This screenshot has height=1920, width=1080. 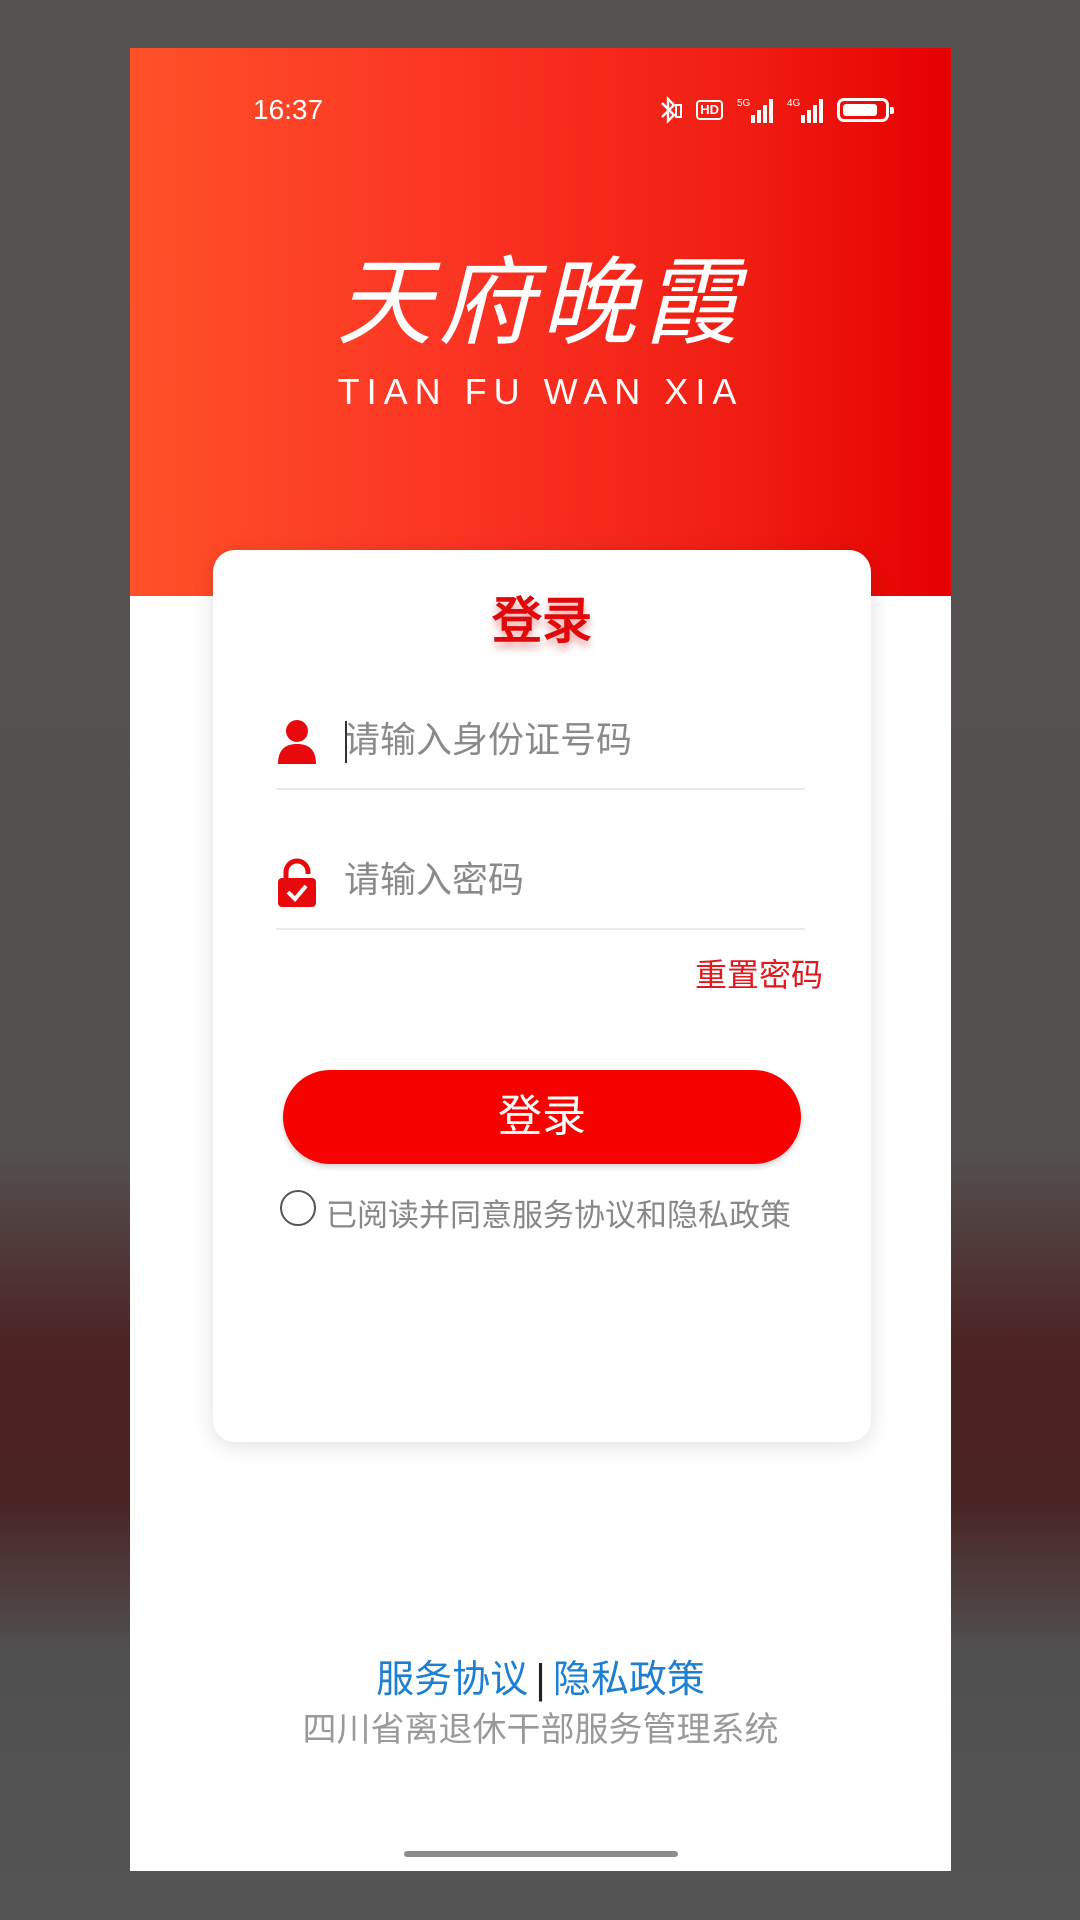 I want to click on brand-logo-english: TIAN FU WAN XIA, so click(x=540, y=391).